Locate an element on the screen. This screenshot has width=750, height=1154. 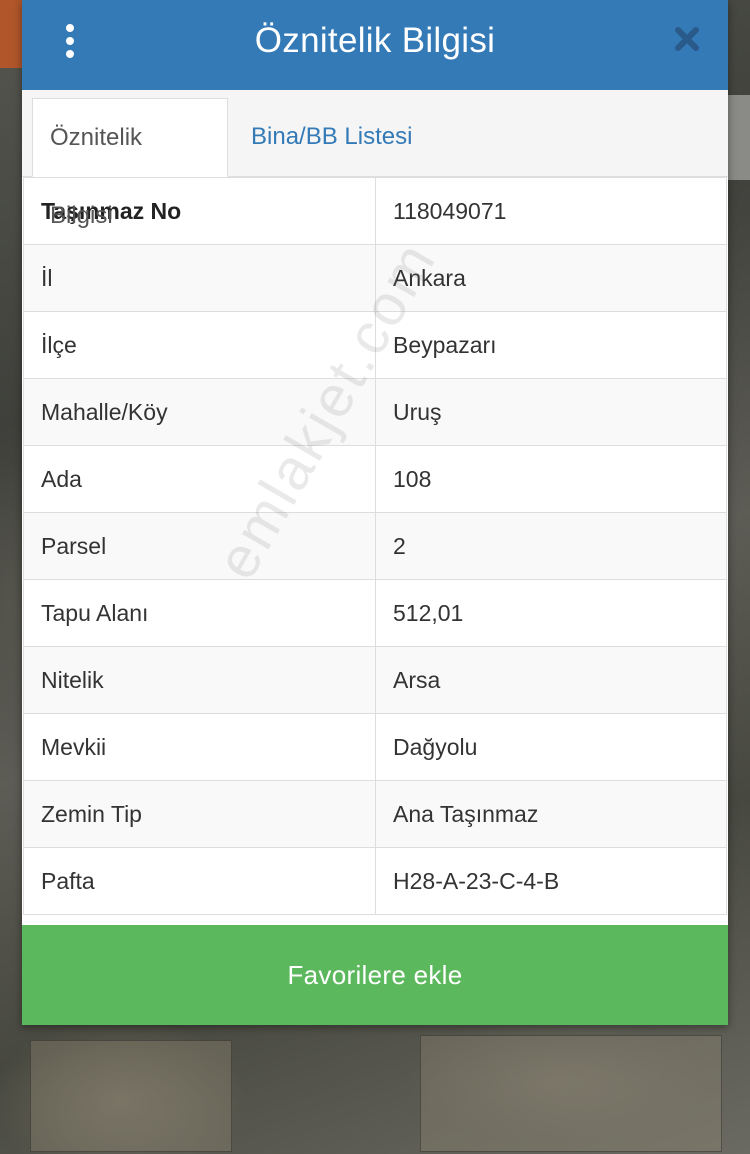
attribute-value: Ankara is located at coordinates (551, 278).